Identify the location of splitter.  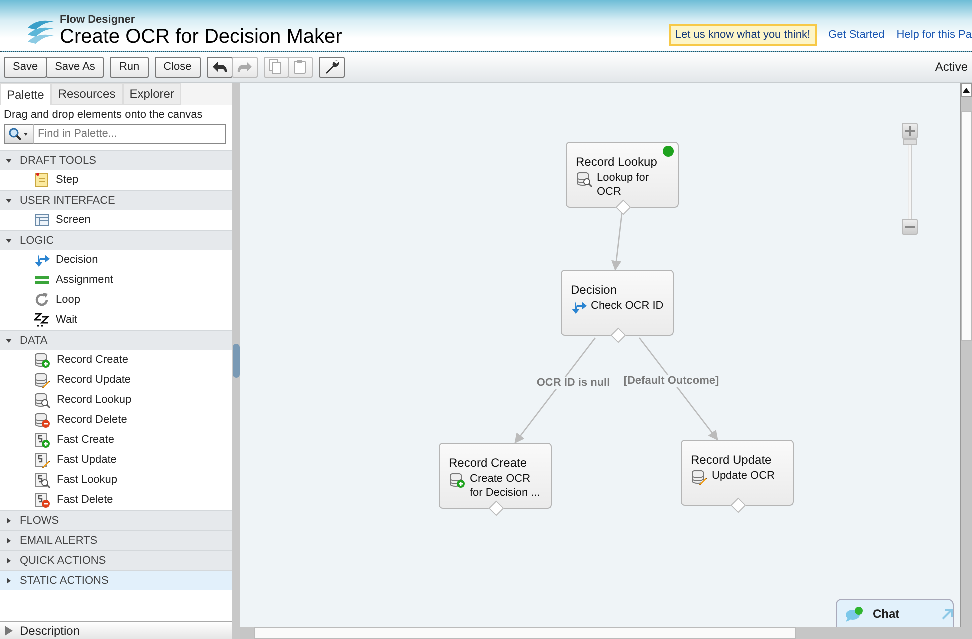
(236, 361).